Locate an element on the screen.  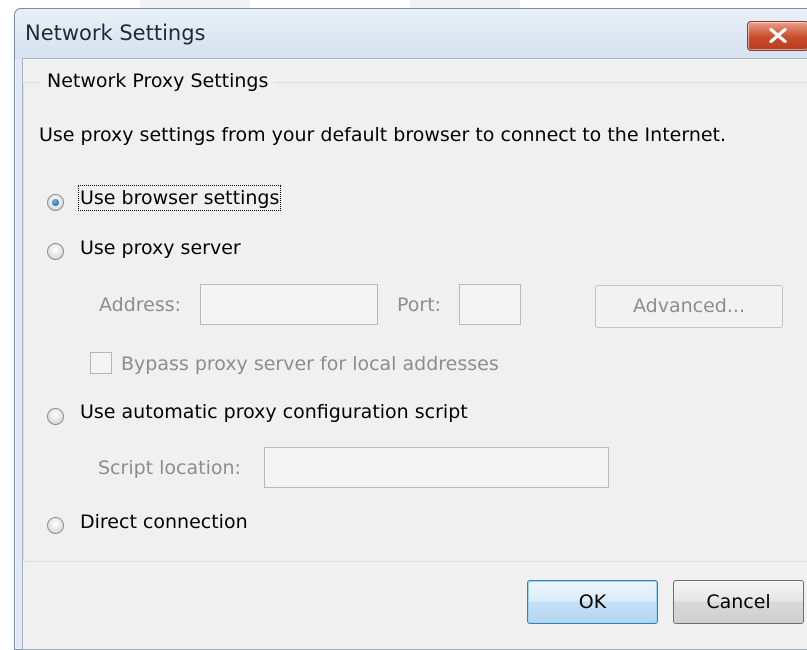
port-label: Port: is located at coordinates (419, 305).